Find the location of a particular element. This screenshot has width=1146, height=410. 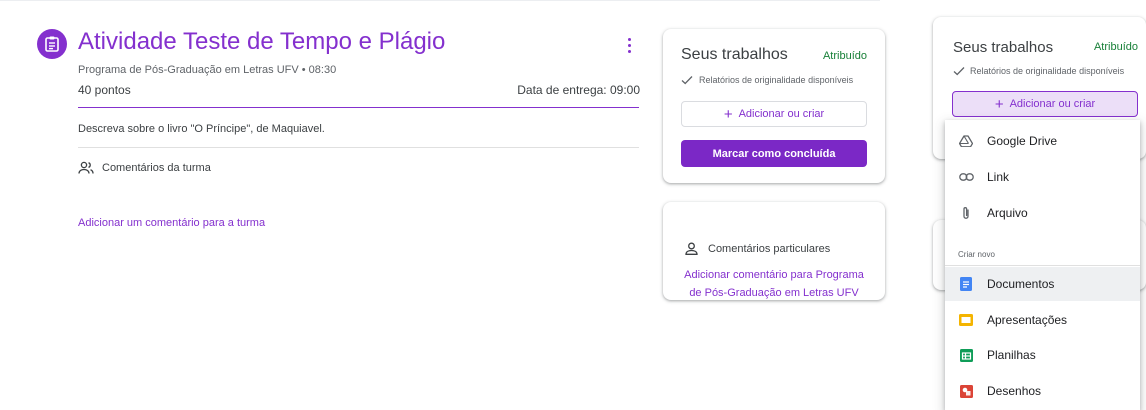

mark-as-done-button: Marcar como concluída is located at coordinates (774, 153).